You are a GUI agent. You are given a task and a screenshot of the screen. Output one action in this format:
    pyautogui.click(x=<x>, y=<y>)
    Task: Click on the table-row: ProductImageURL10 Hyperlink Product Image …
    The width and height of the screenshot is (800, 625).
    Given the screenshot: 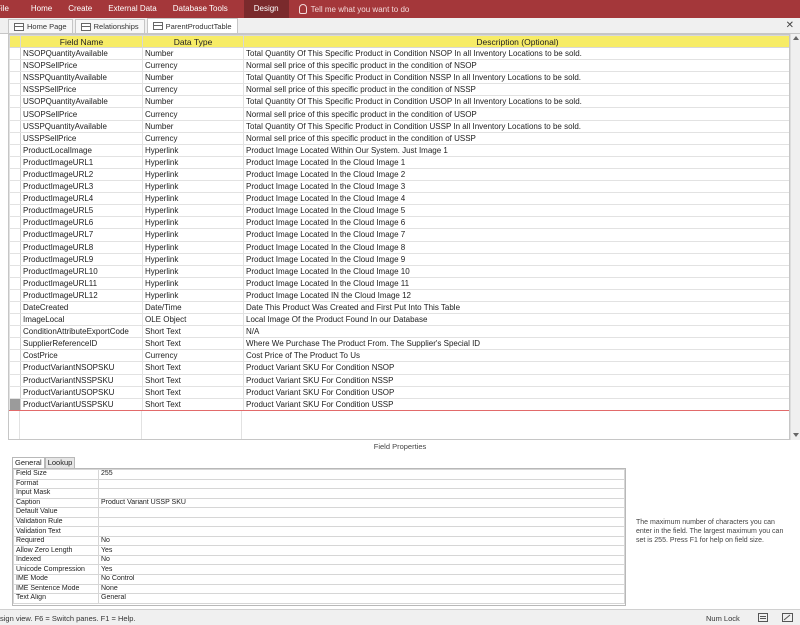 What is the action you would take?
    pyautogui.click(x=399, y=271)
    